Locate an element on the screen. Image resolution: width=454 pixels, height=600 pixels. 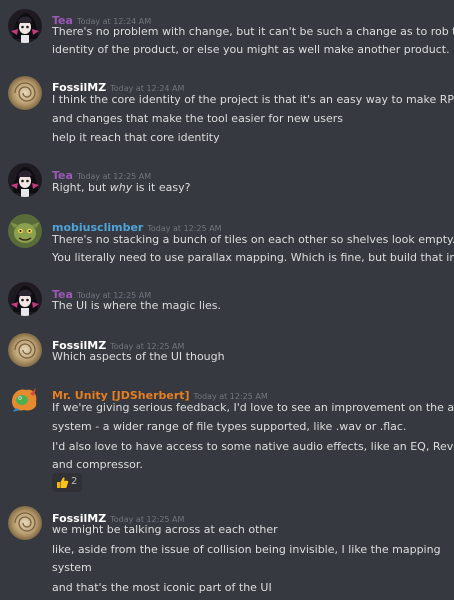
unity-avatar-icon is located at coordinates (25, 399).